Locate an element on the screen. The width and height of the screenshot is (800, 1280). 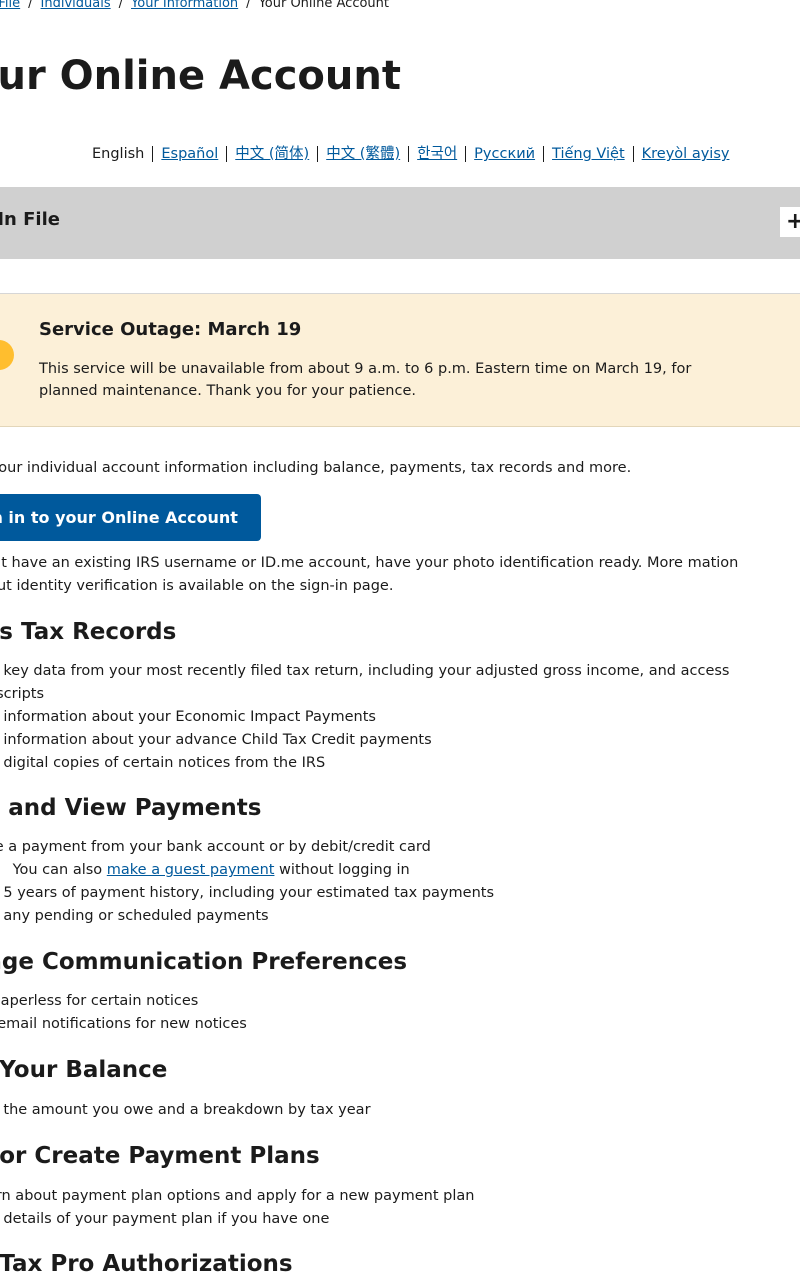
language-link-russian: Русский is located at coordinates (504, 154).